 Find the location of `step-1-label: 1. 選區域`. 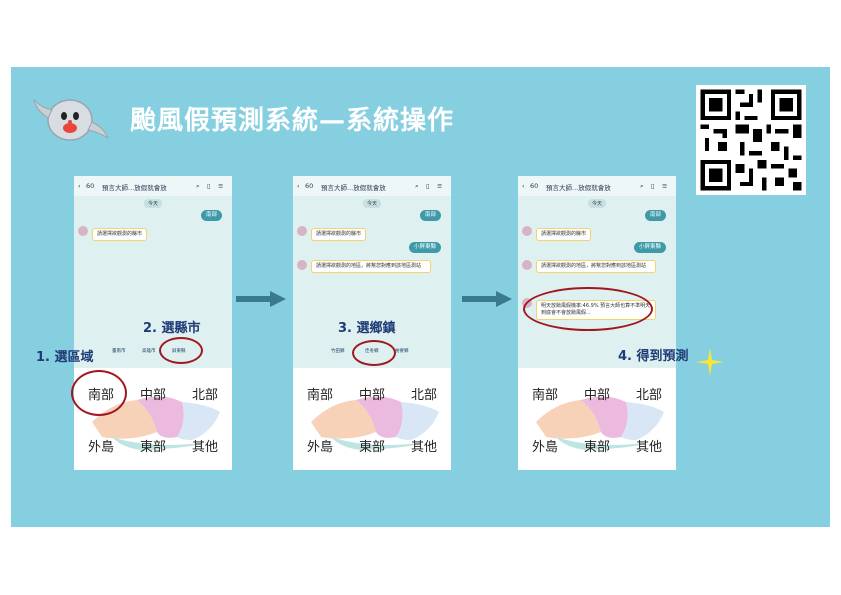

step-1-label: 1. 選區域 is located at coordinates (65, 357).